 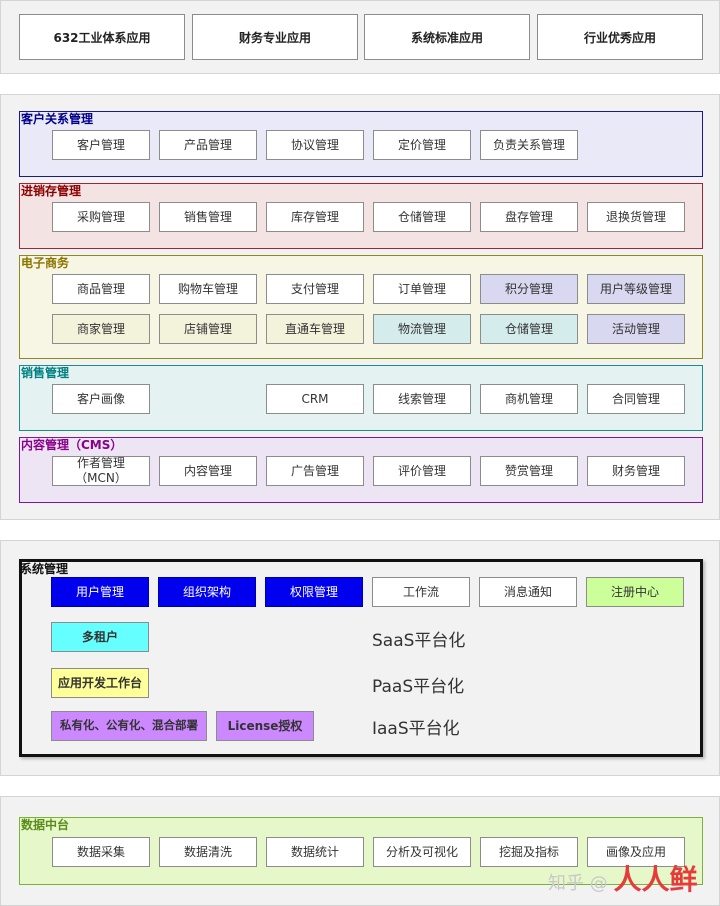 What do you see at coordinates (207, 592) in the screenshot?
I see `org-structure-box: 组织架构` at bounding box center [207, 592].